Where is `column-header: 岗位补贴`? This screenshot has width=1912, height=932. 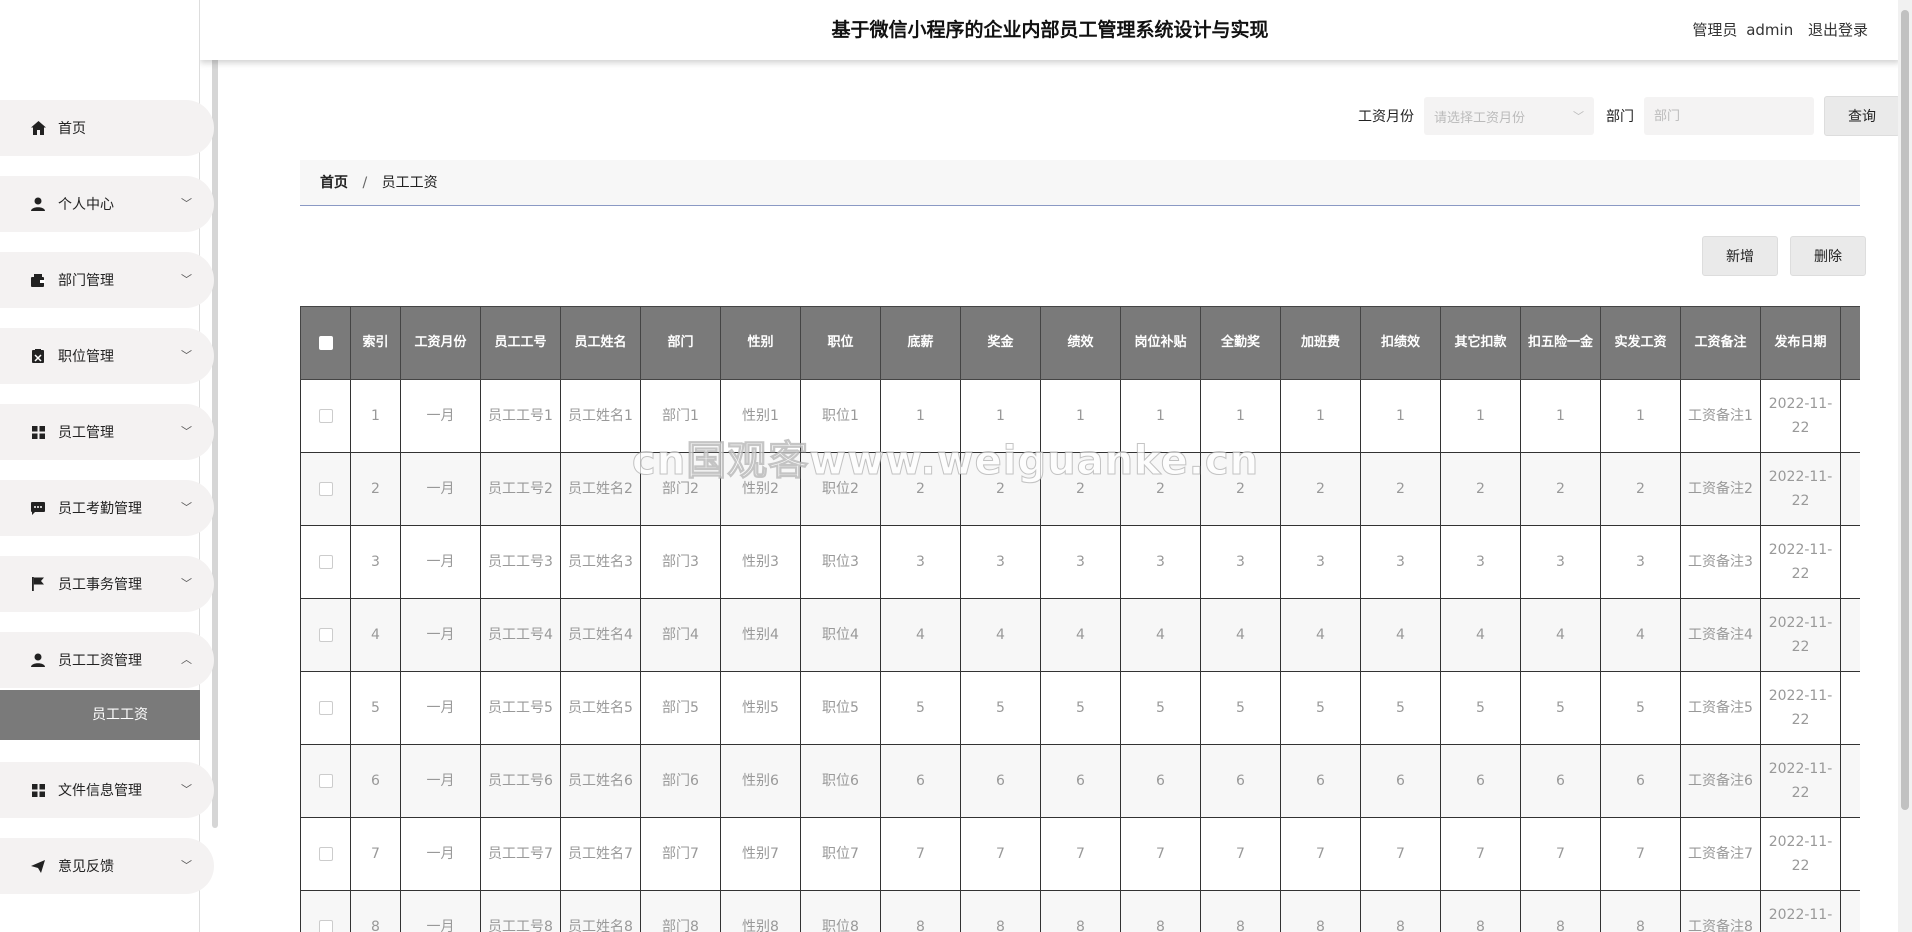
column-header: 岗位补贴 is located at coordinates (1160, 343).